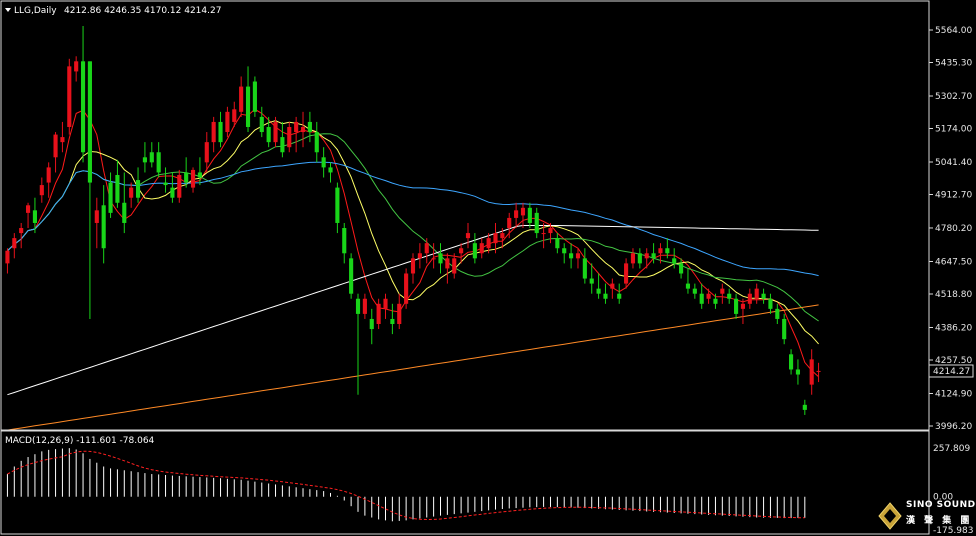 This screenshot has height=536, width=976. Describe the element at coordinates (941, 505) in the screenshot. I see `logo-text-en: SINO SOUND` at that location.